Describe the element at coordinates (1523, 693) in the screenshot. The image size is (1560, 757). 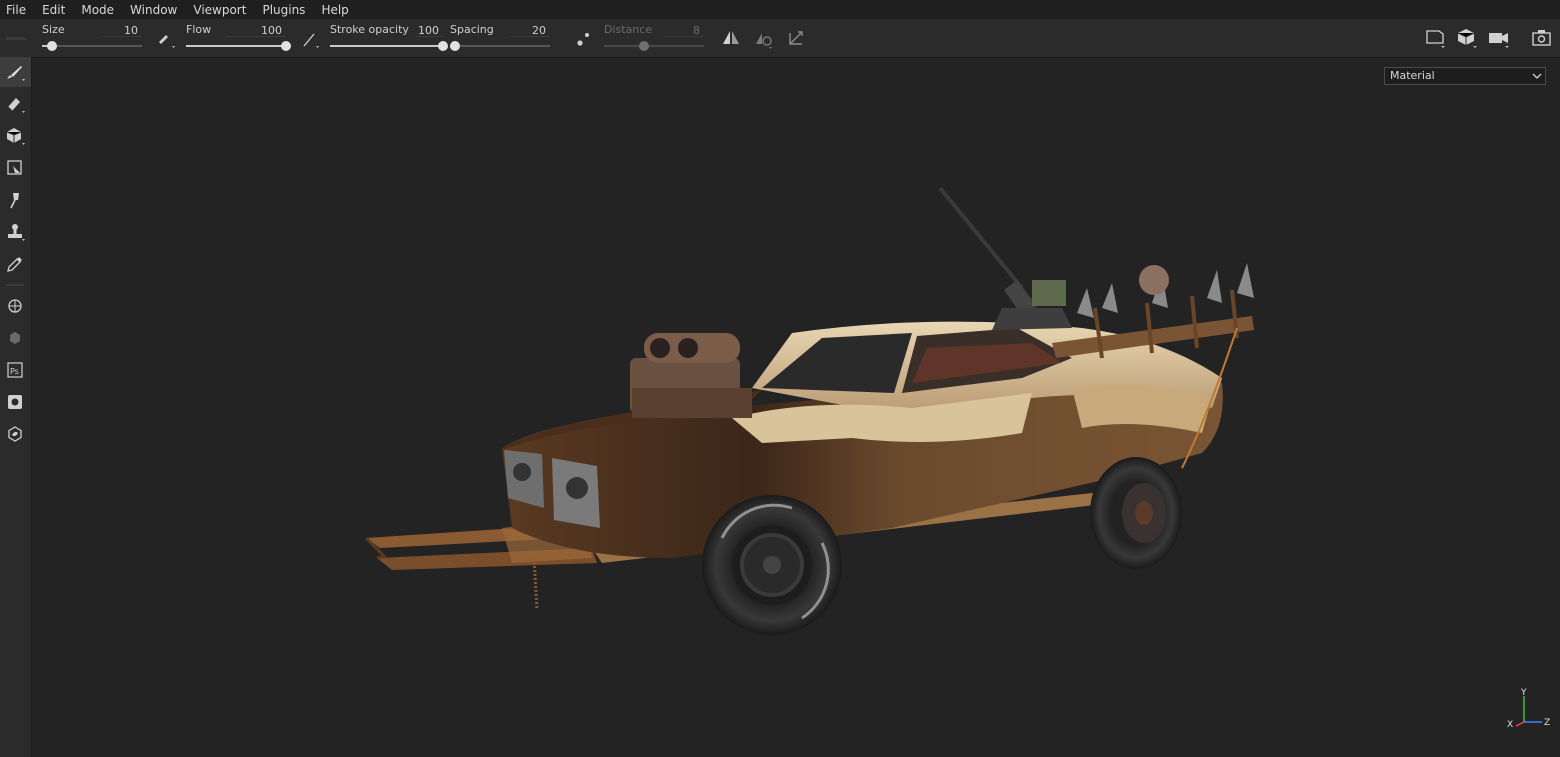
I see `axis-y-label: Y` at that location.